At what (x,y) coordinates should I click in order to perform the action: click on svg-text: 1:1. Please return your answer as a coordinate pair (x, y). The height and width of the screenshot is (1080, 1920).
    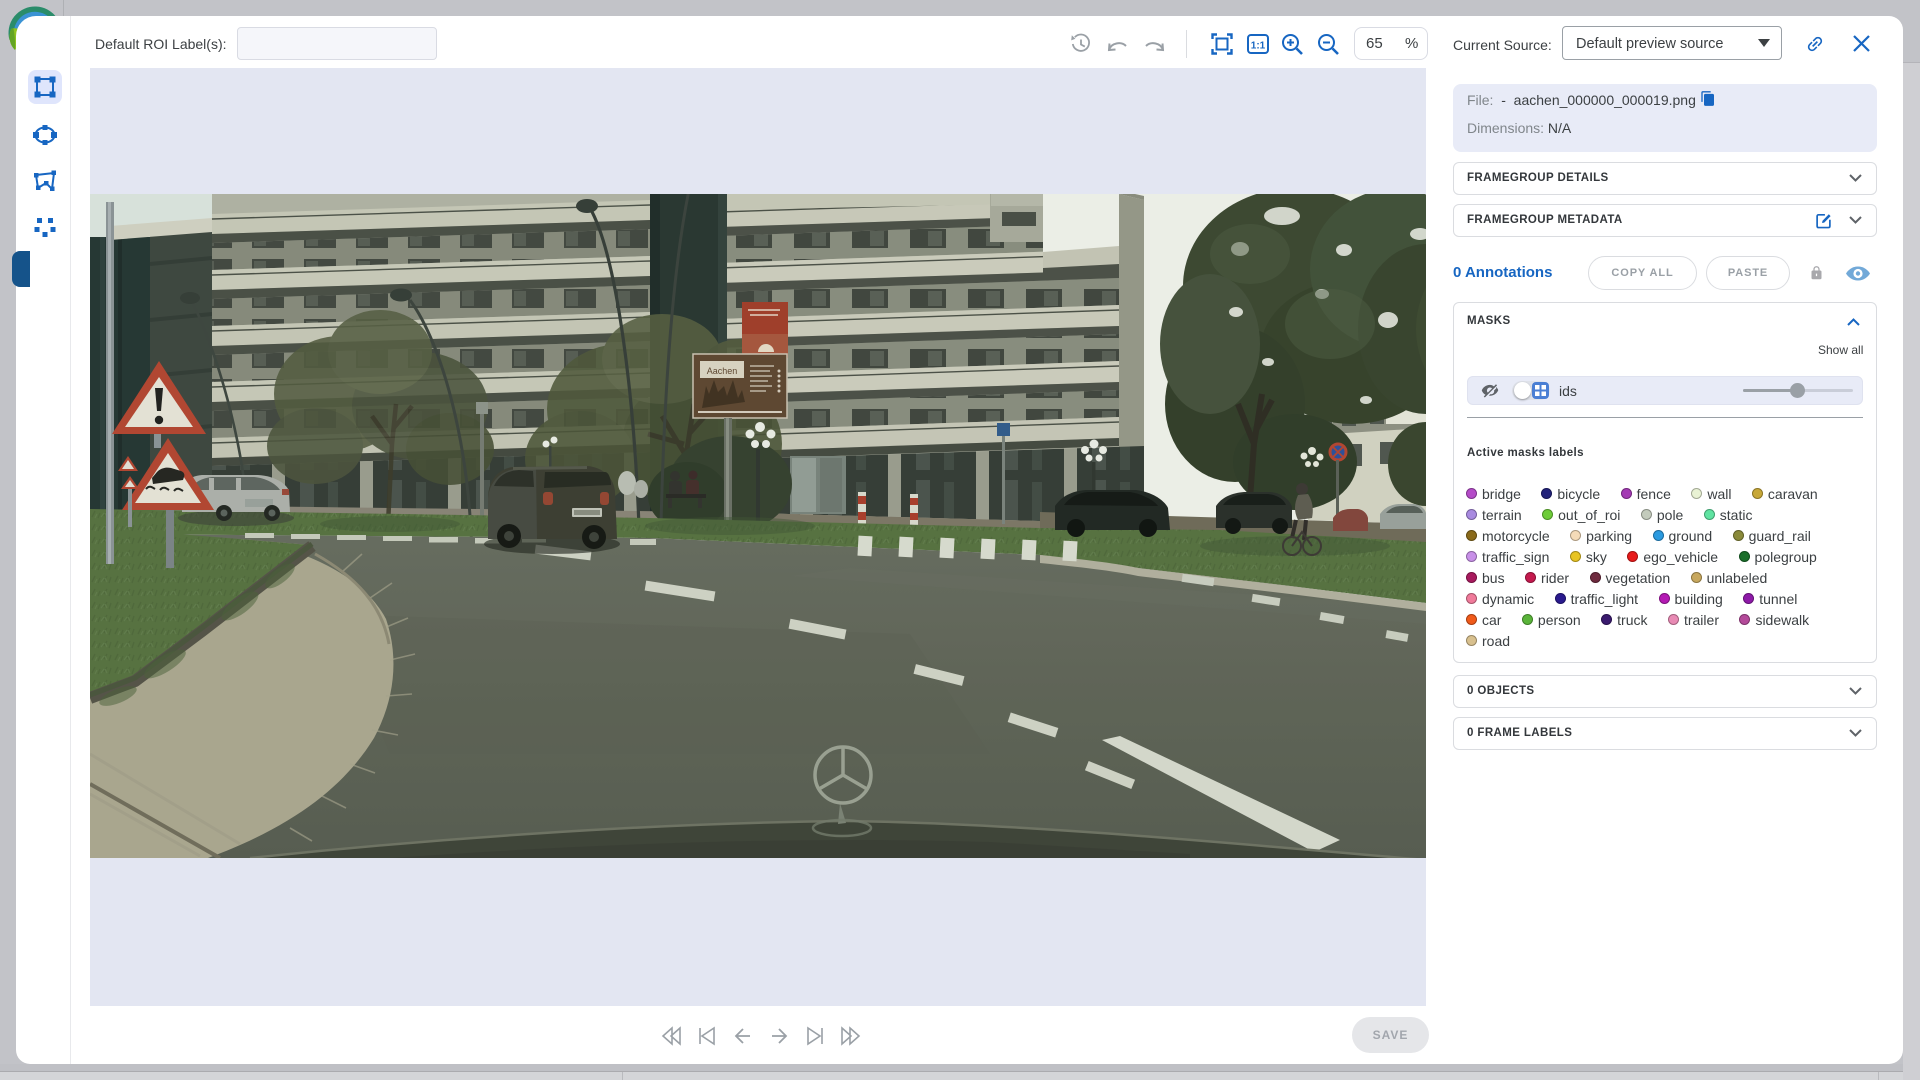
    Looking at the image, I should click on (1258, 46).